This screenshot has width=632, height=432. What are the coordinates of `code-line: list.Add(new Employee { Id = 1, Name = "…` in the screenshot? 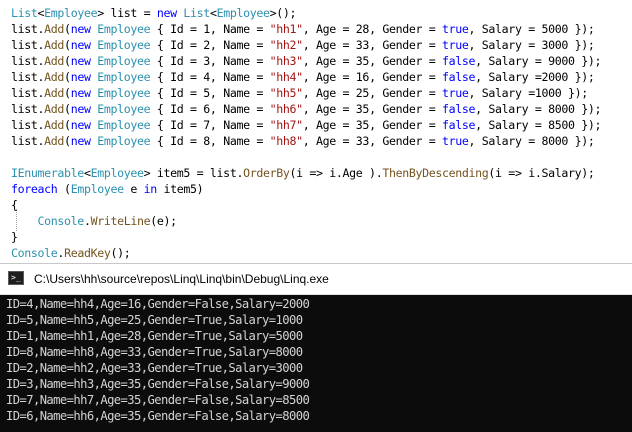 It's located at (303, 29).